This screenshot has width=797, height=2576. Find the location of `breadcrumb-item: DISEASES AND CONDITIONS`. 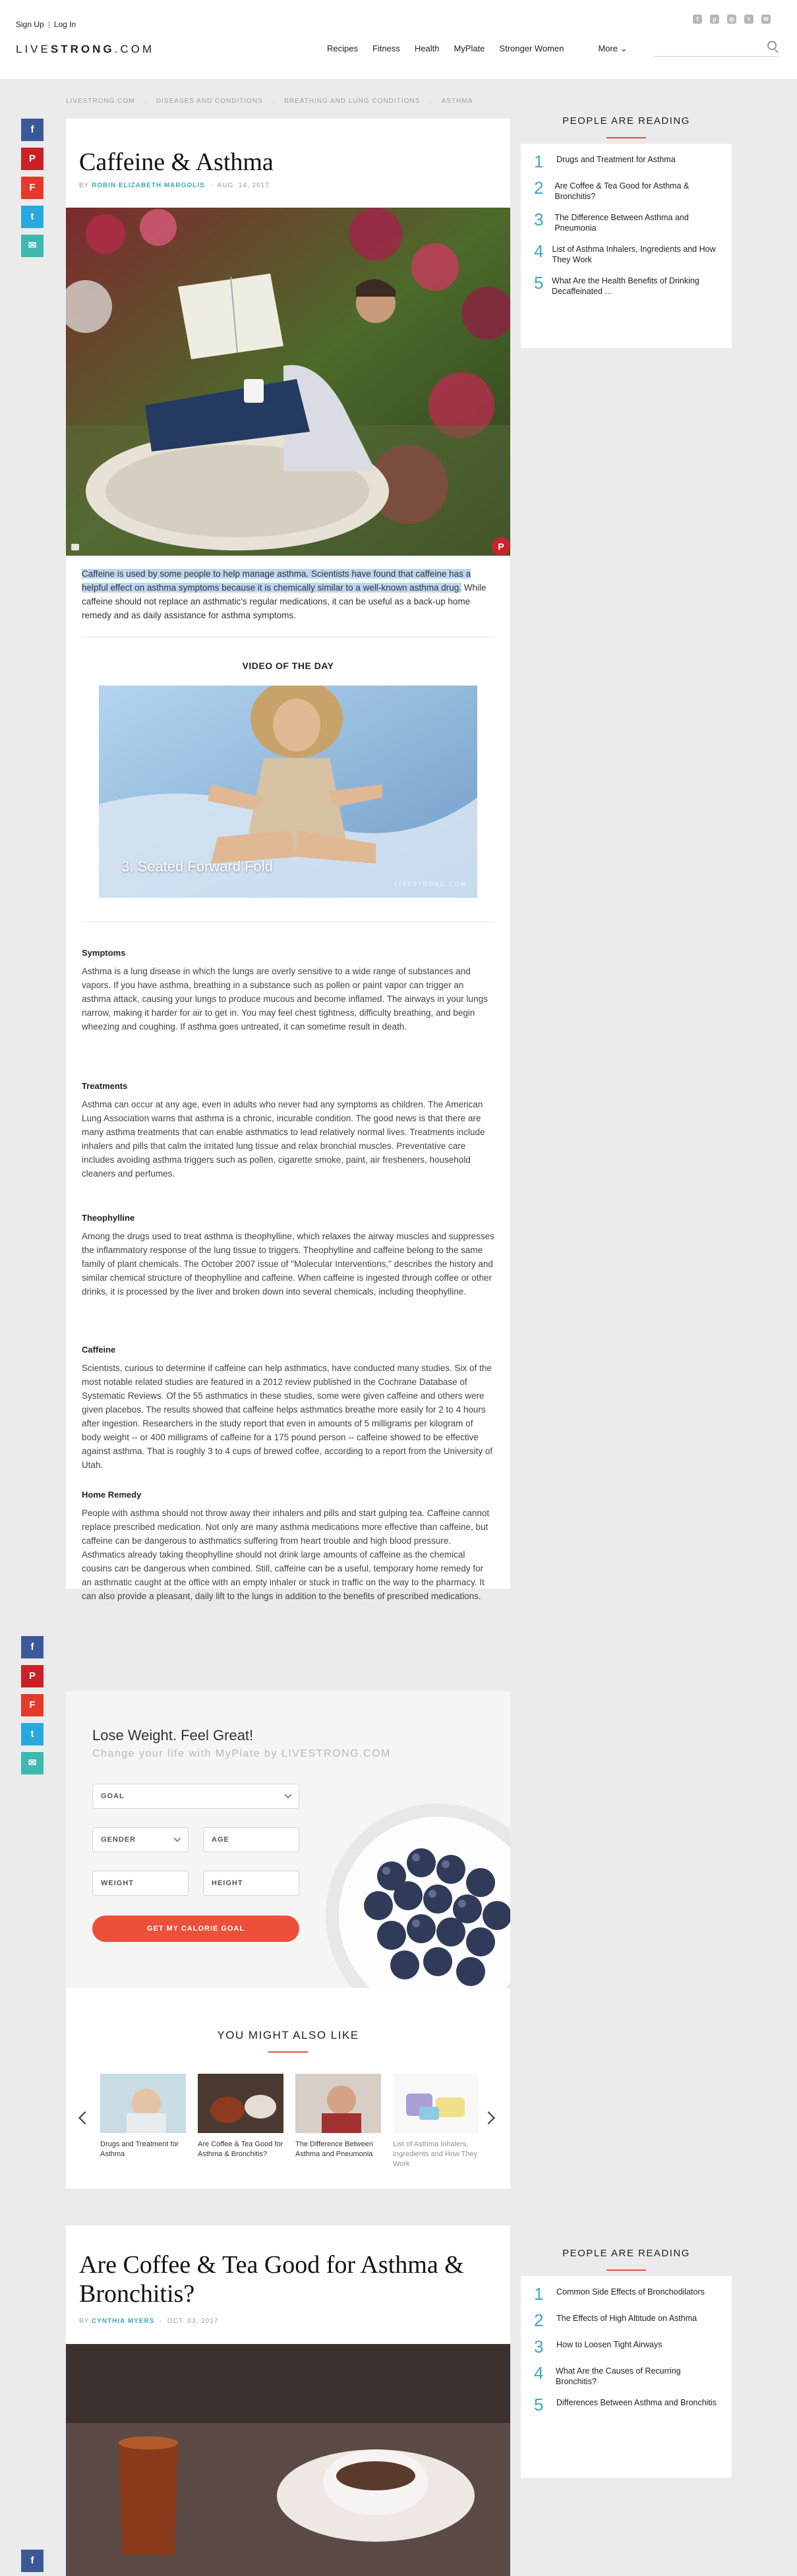

breadcrumb-item: DISEASES AND CONDITIONS is located at coordinates (209, 101).